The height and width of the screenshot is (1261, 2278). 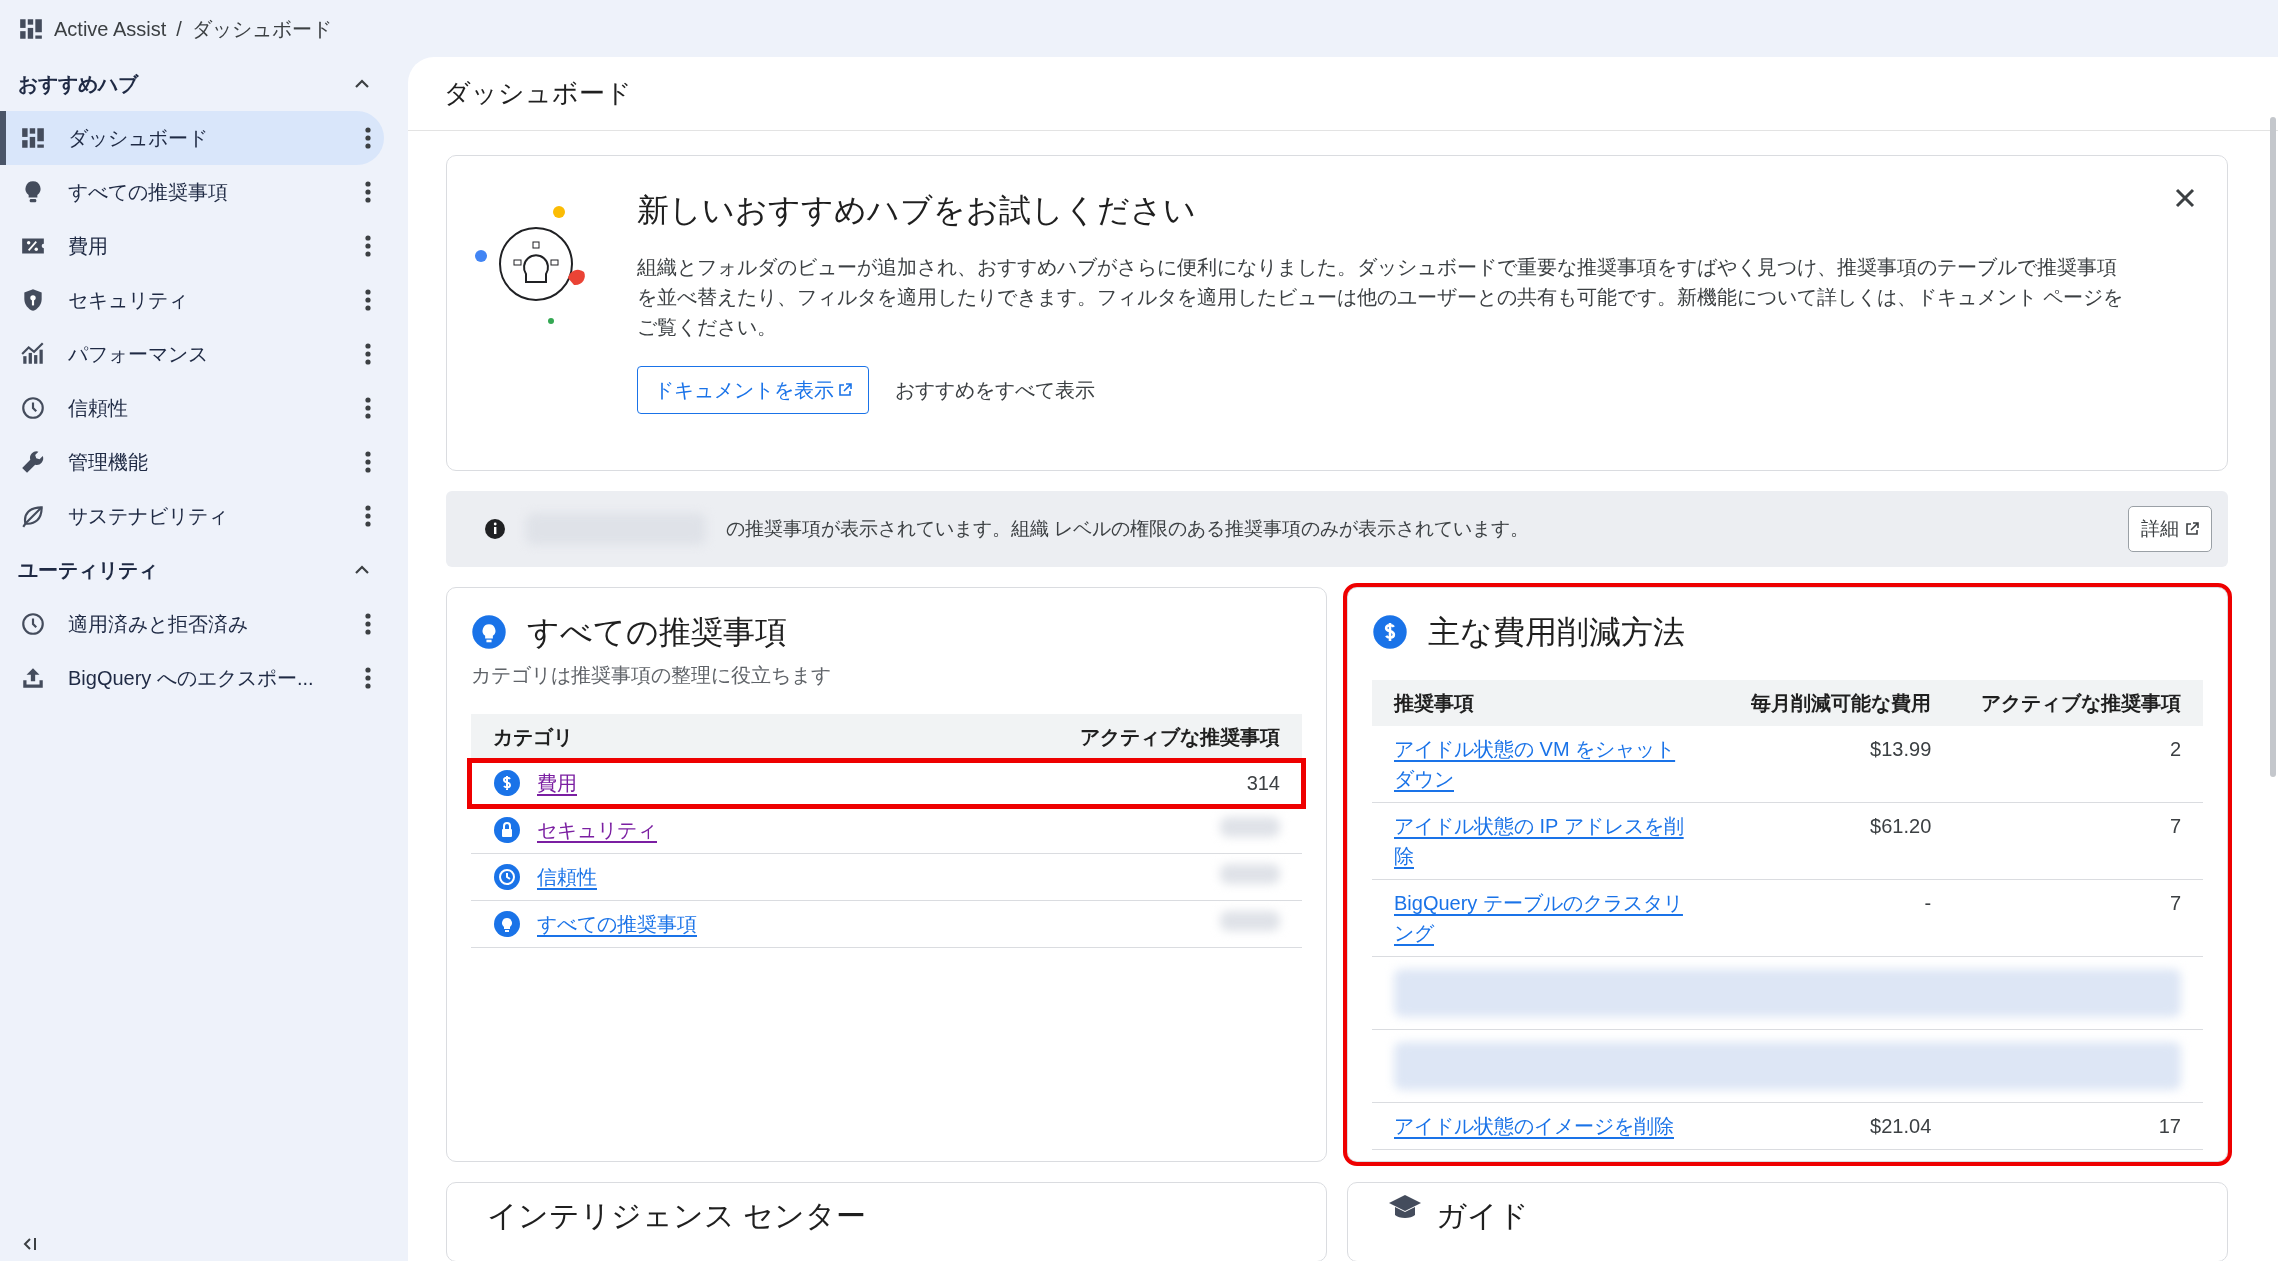 What do you see at coordinates (917, 210) in the screenshot?
I see `promo-title: 新しいおすすめハブをお試しください` at bounding box center [917, 210].